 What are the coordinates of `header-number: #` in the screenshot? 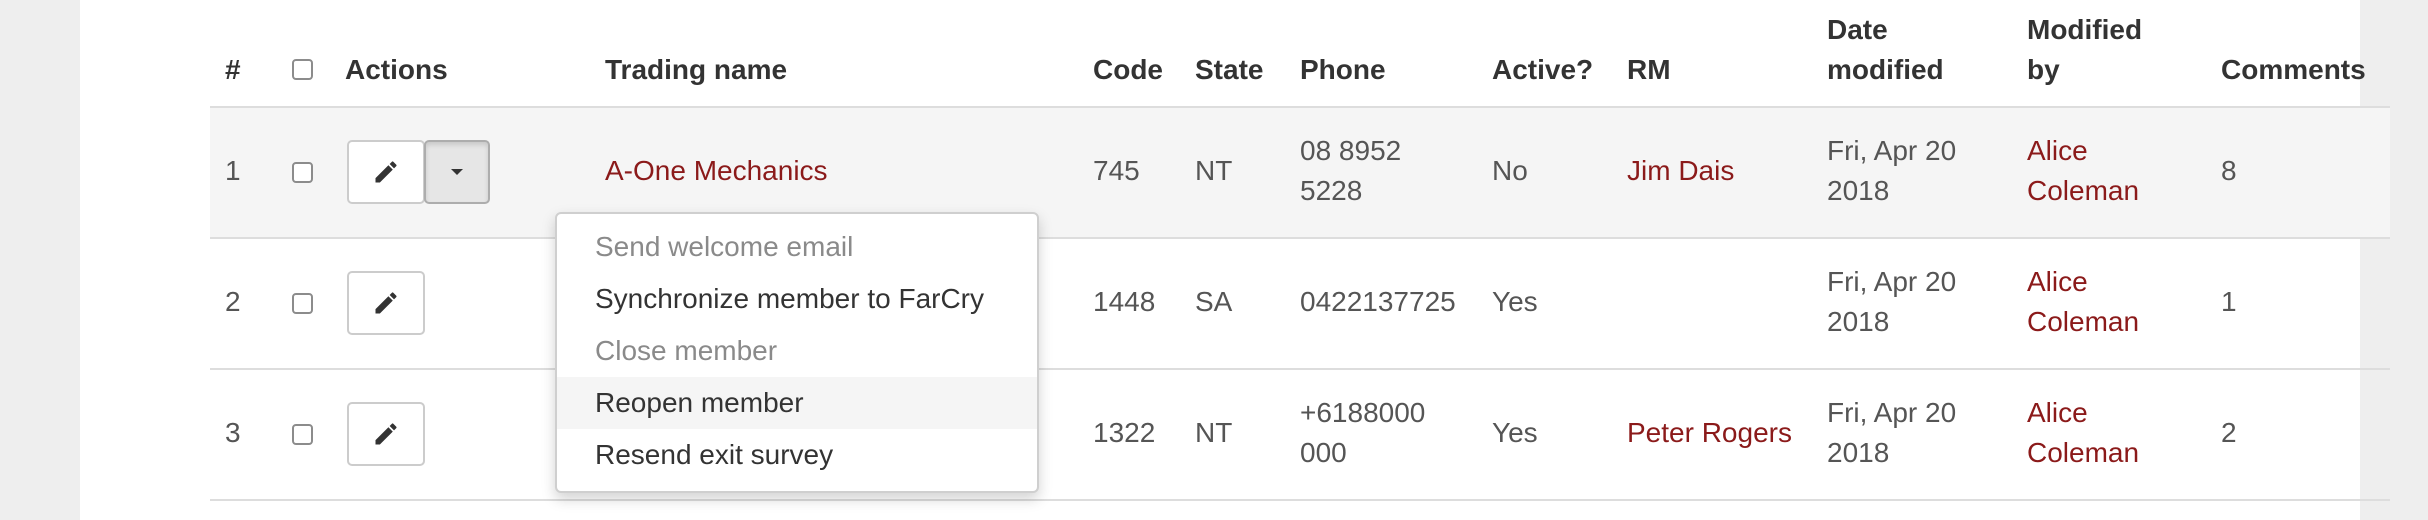 It's located at (233, 69).